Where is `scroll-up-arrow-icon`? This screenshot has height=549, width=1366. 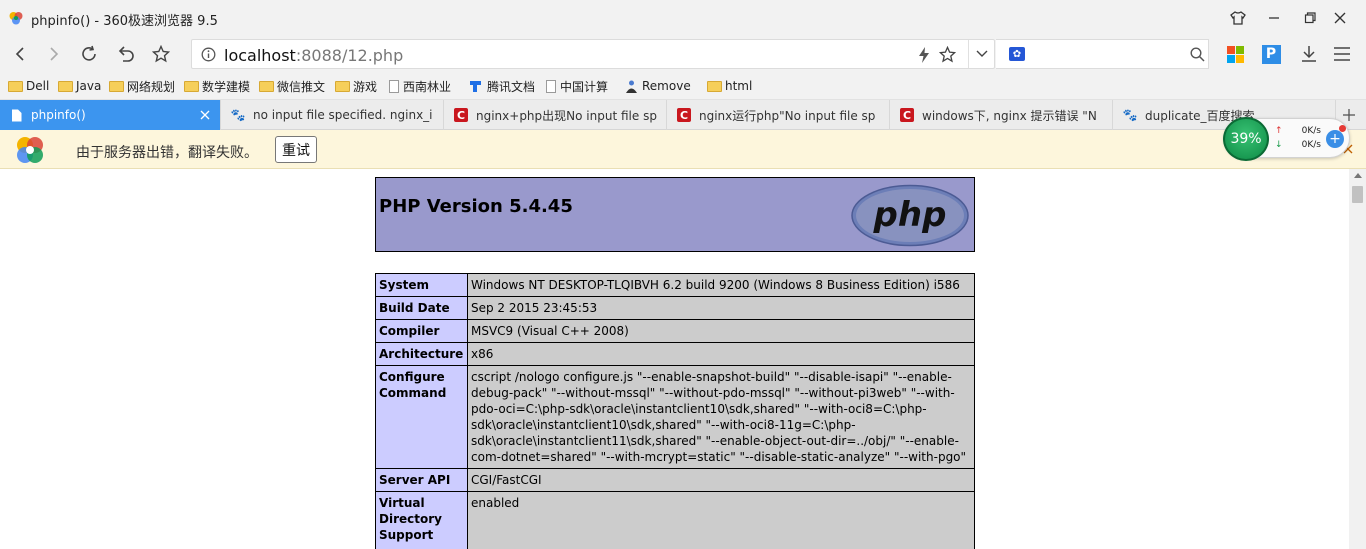
scroll-up-arrow-icon is located at coordinates (1358, 175).